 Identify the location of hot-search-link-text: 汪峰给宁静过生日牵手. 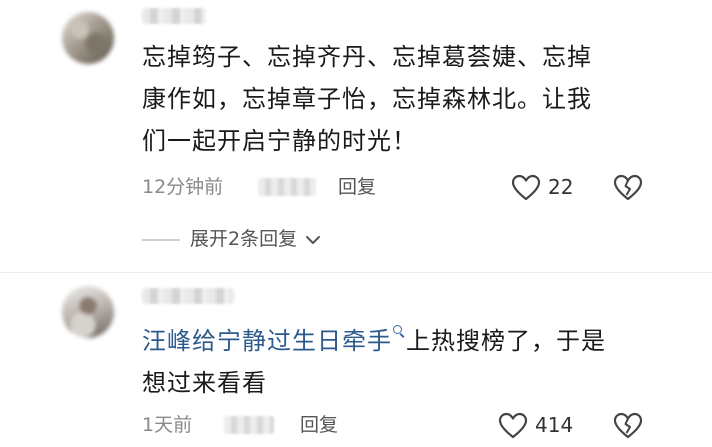
(267, 341).